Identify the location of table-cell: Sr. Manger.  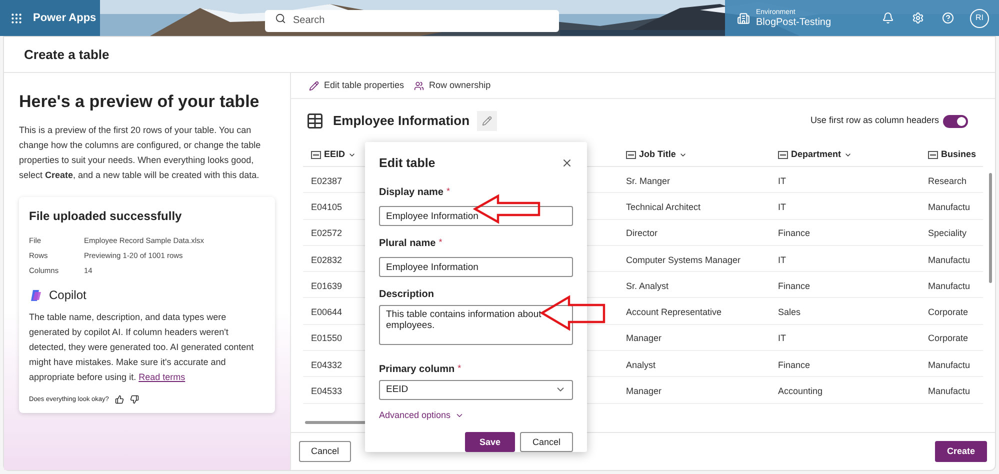
(648, 181).